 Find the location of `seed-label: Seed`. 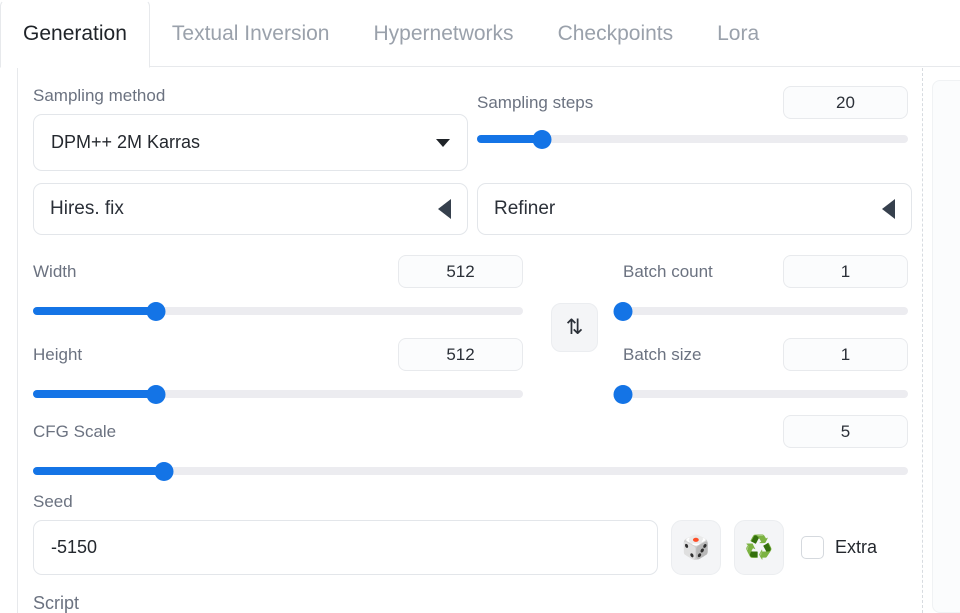

seed-label: Seed is located at coordinates (53, 501).